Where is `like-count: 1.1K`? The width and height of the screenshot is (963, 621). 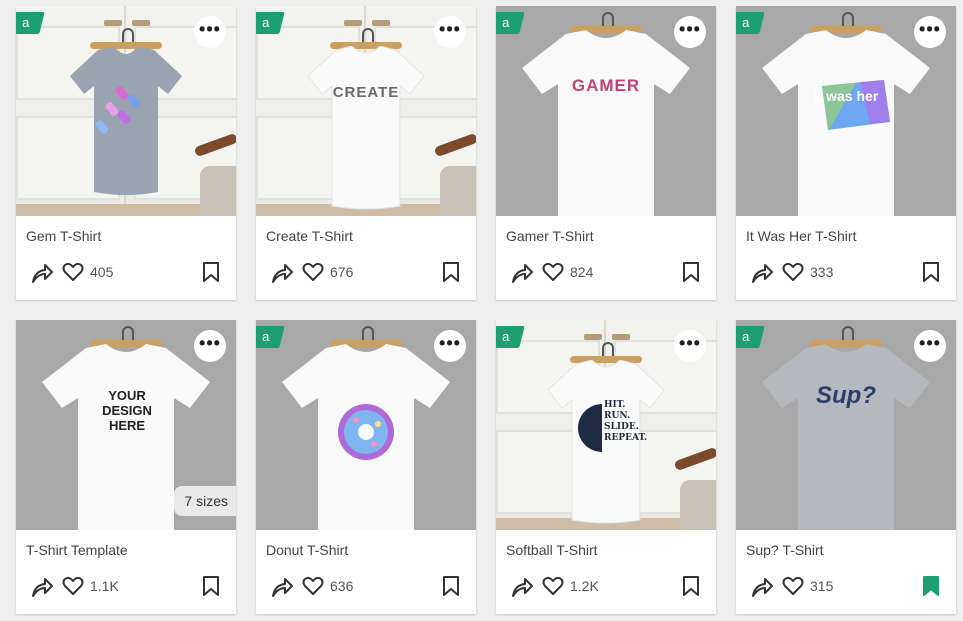 like-count: 1.1K is located at coordinates (104, 586).